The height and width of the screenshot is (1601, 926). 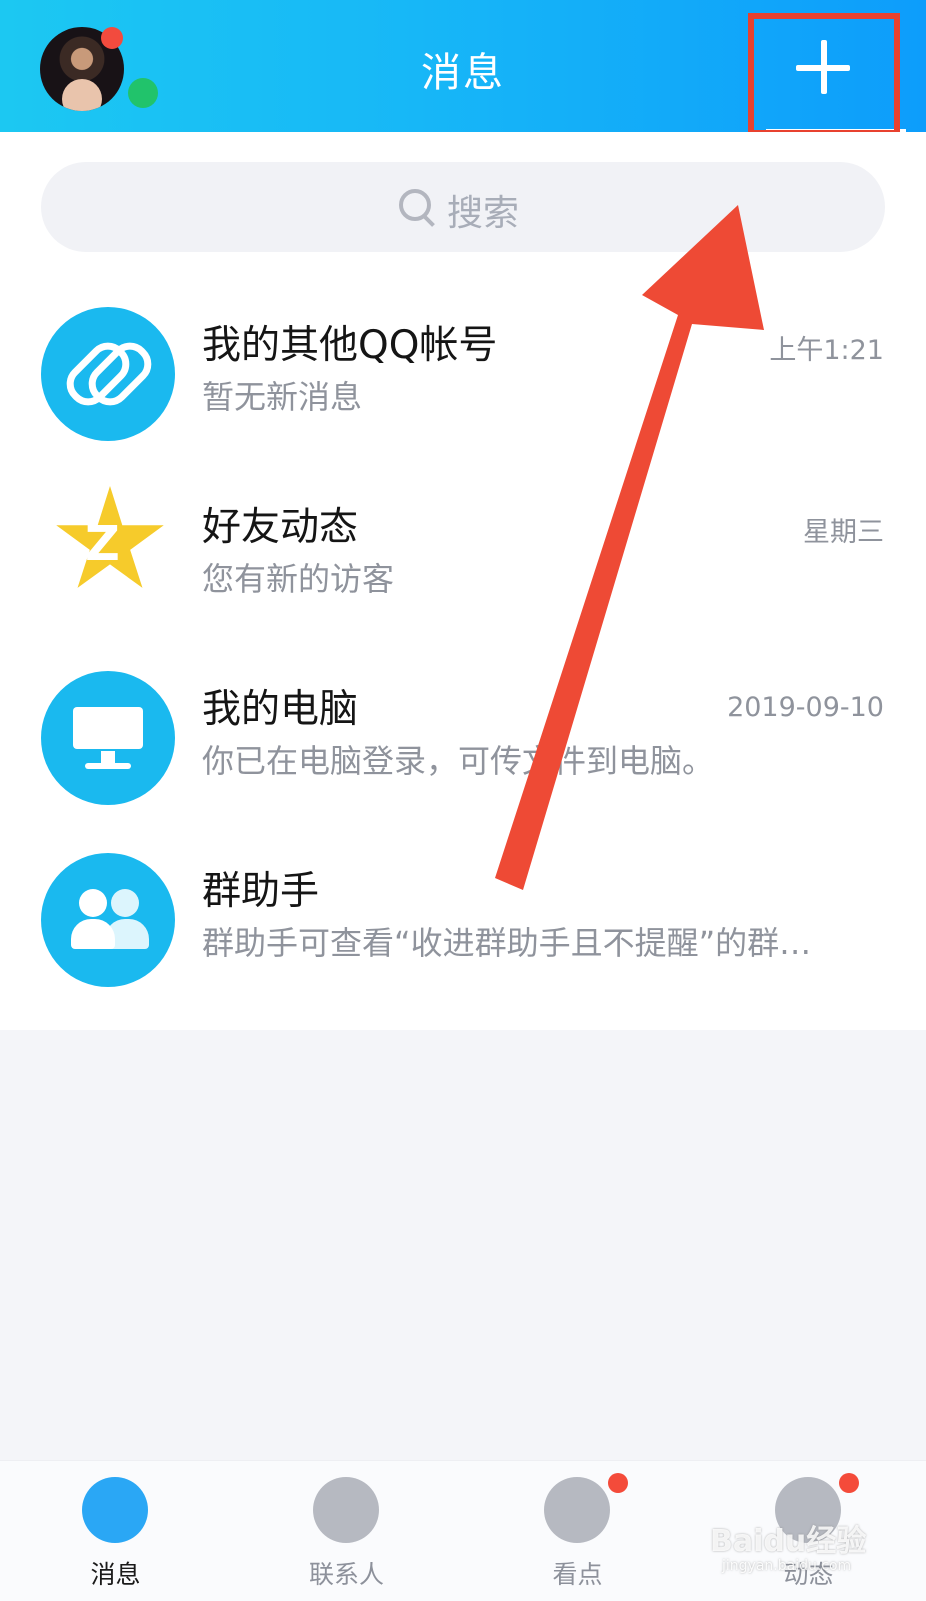 What do you see at coordinates (261, 891) in the screenshot?
I see `conversation-name: 群助手` at bounding box center [261, 891].